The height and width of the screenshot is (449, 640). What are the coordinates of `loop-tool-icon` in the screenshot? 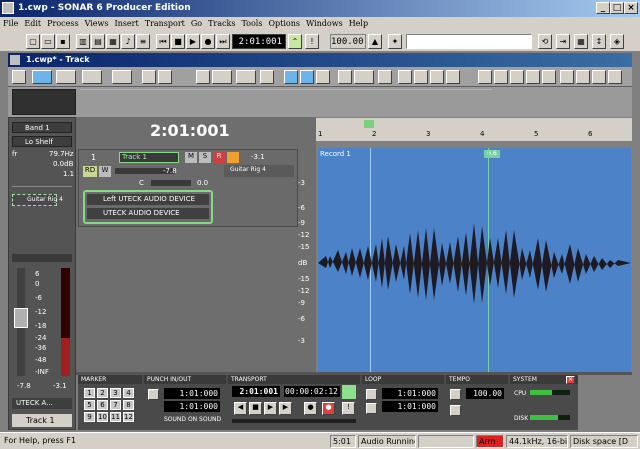 It's located at (222, 77).